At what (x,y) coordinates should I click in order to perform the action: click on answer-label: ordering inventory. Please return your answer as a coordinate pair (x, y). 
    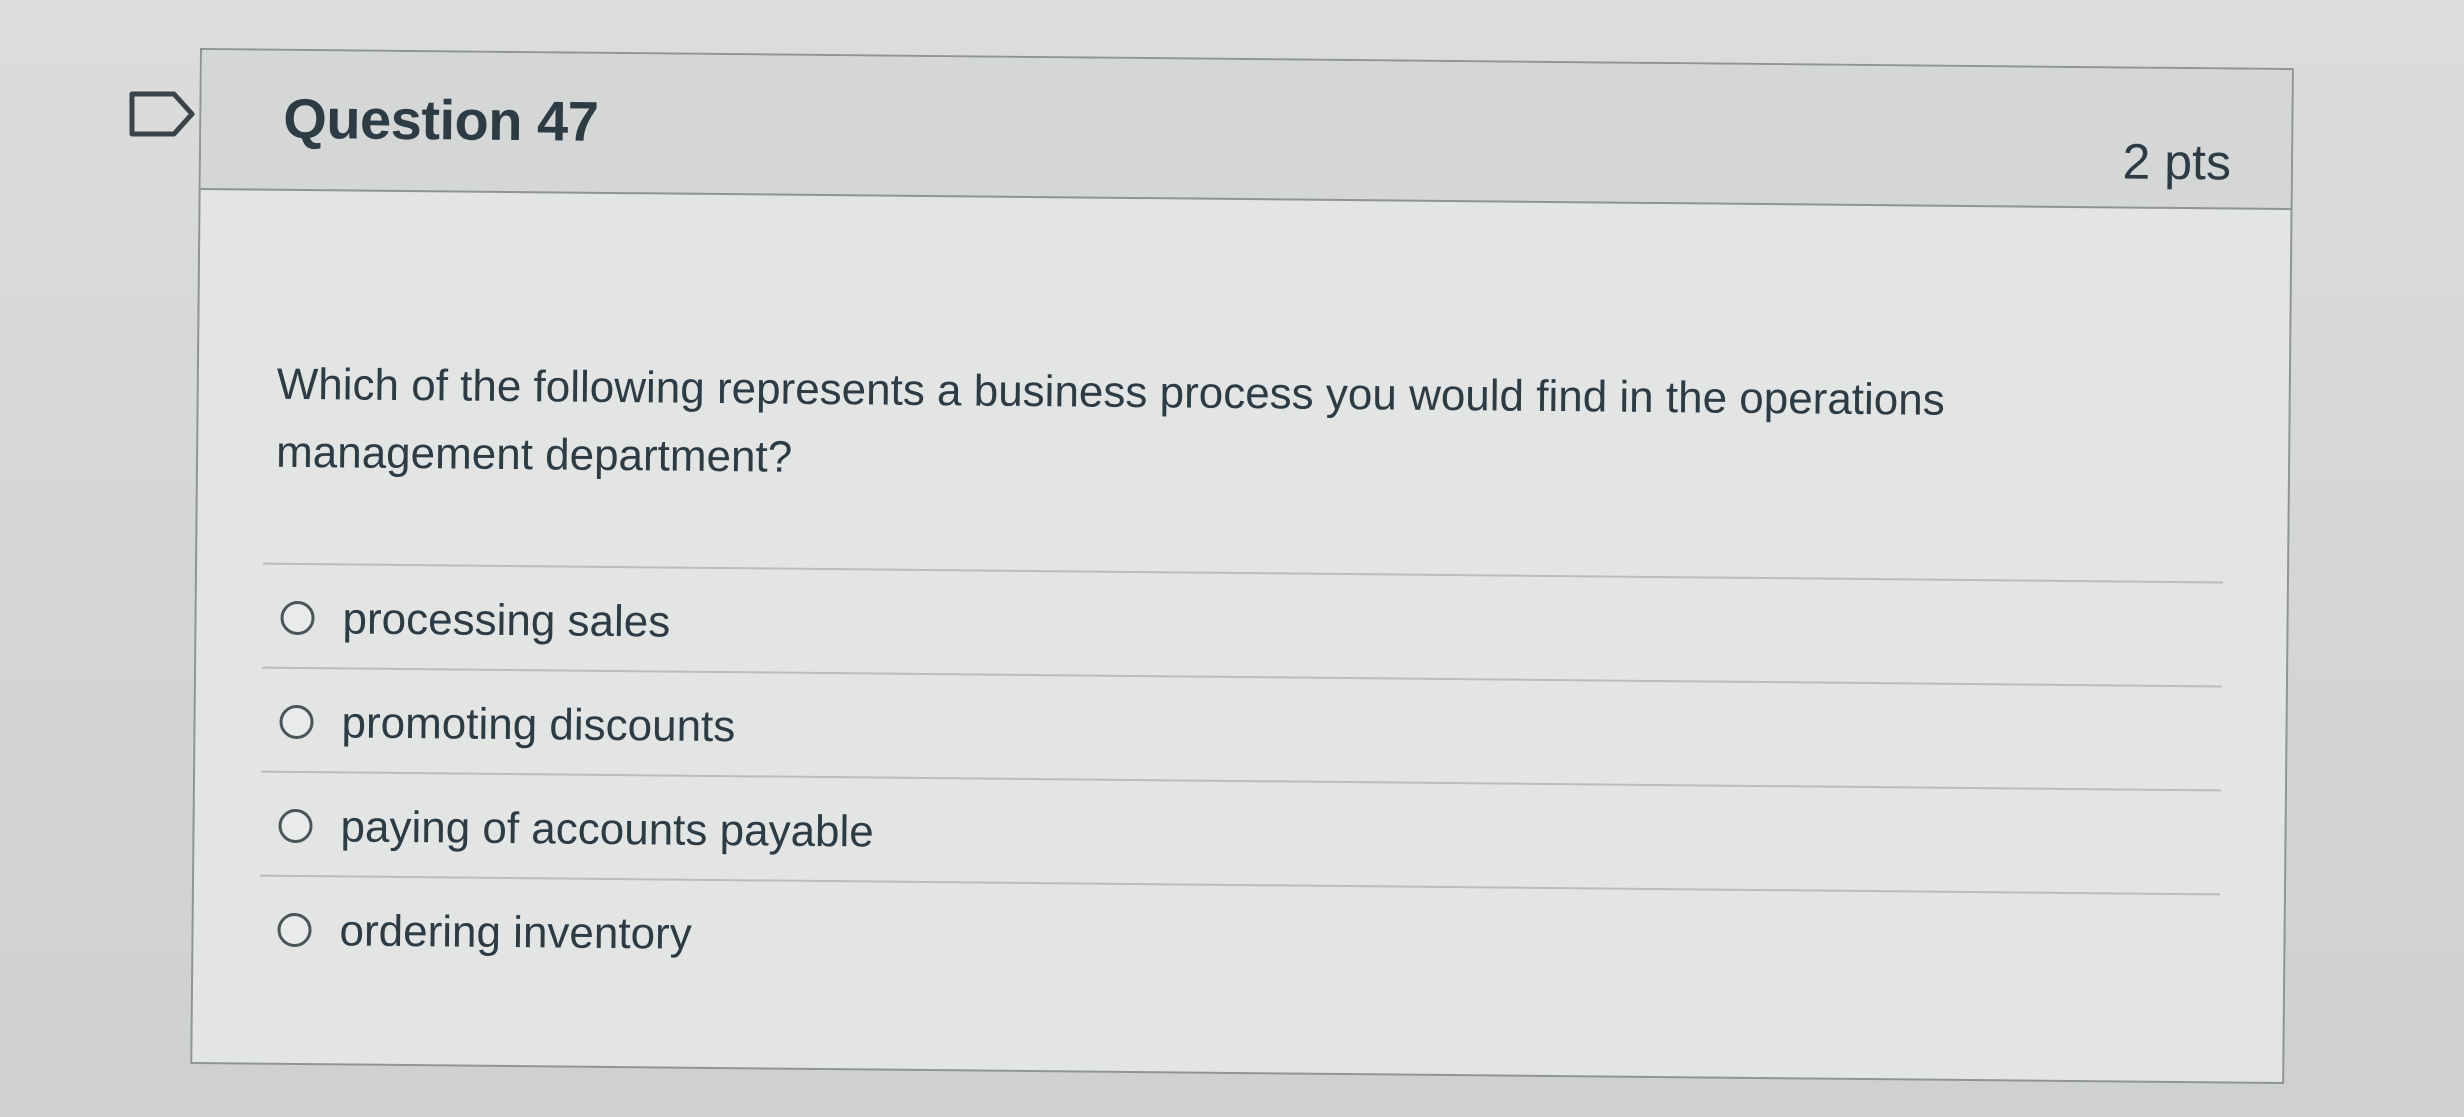
    Looking at the image, I should click on (515, 932).